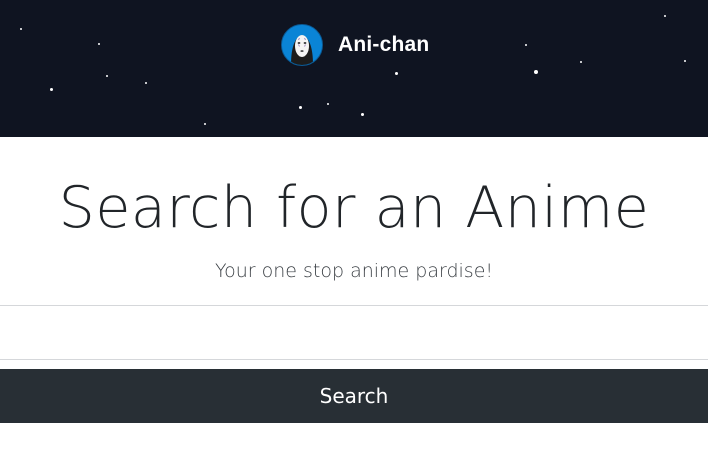 The image size is (708, 450). I want to click on search-input, so click(354, 332).